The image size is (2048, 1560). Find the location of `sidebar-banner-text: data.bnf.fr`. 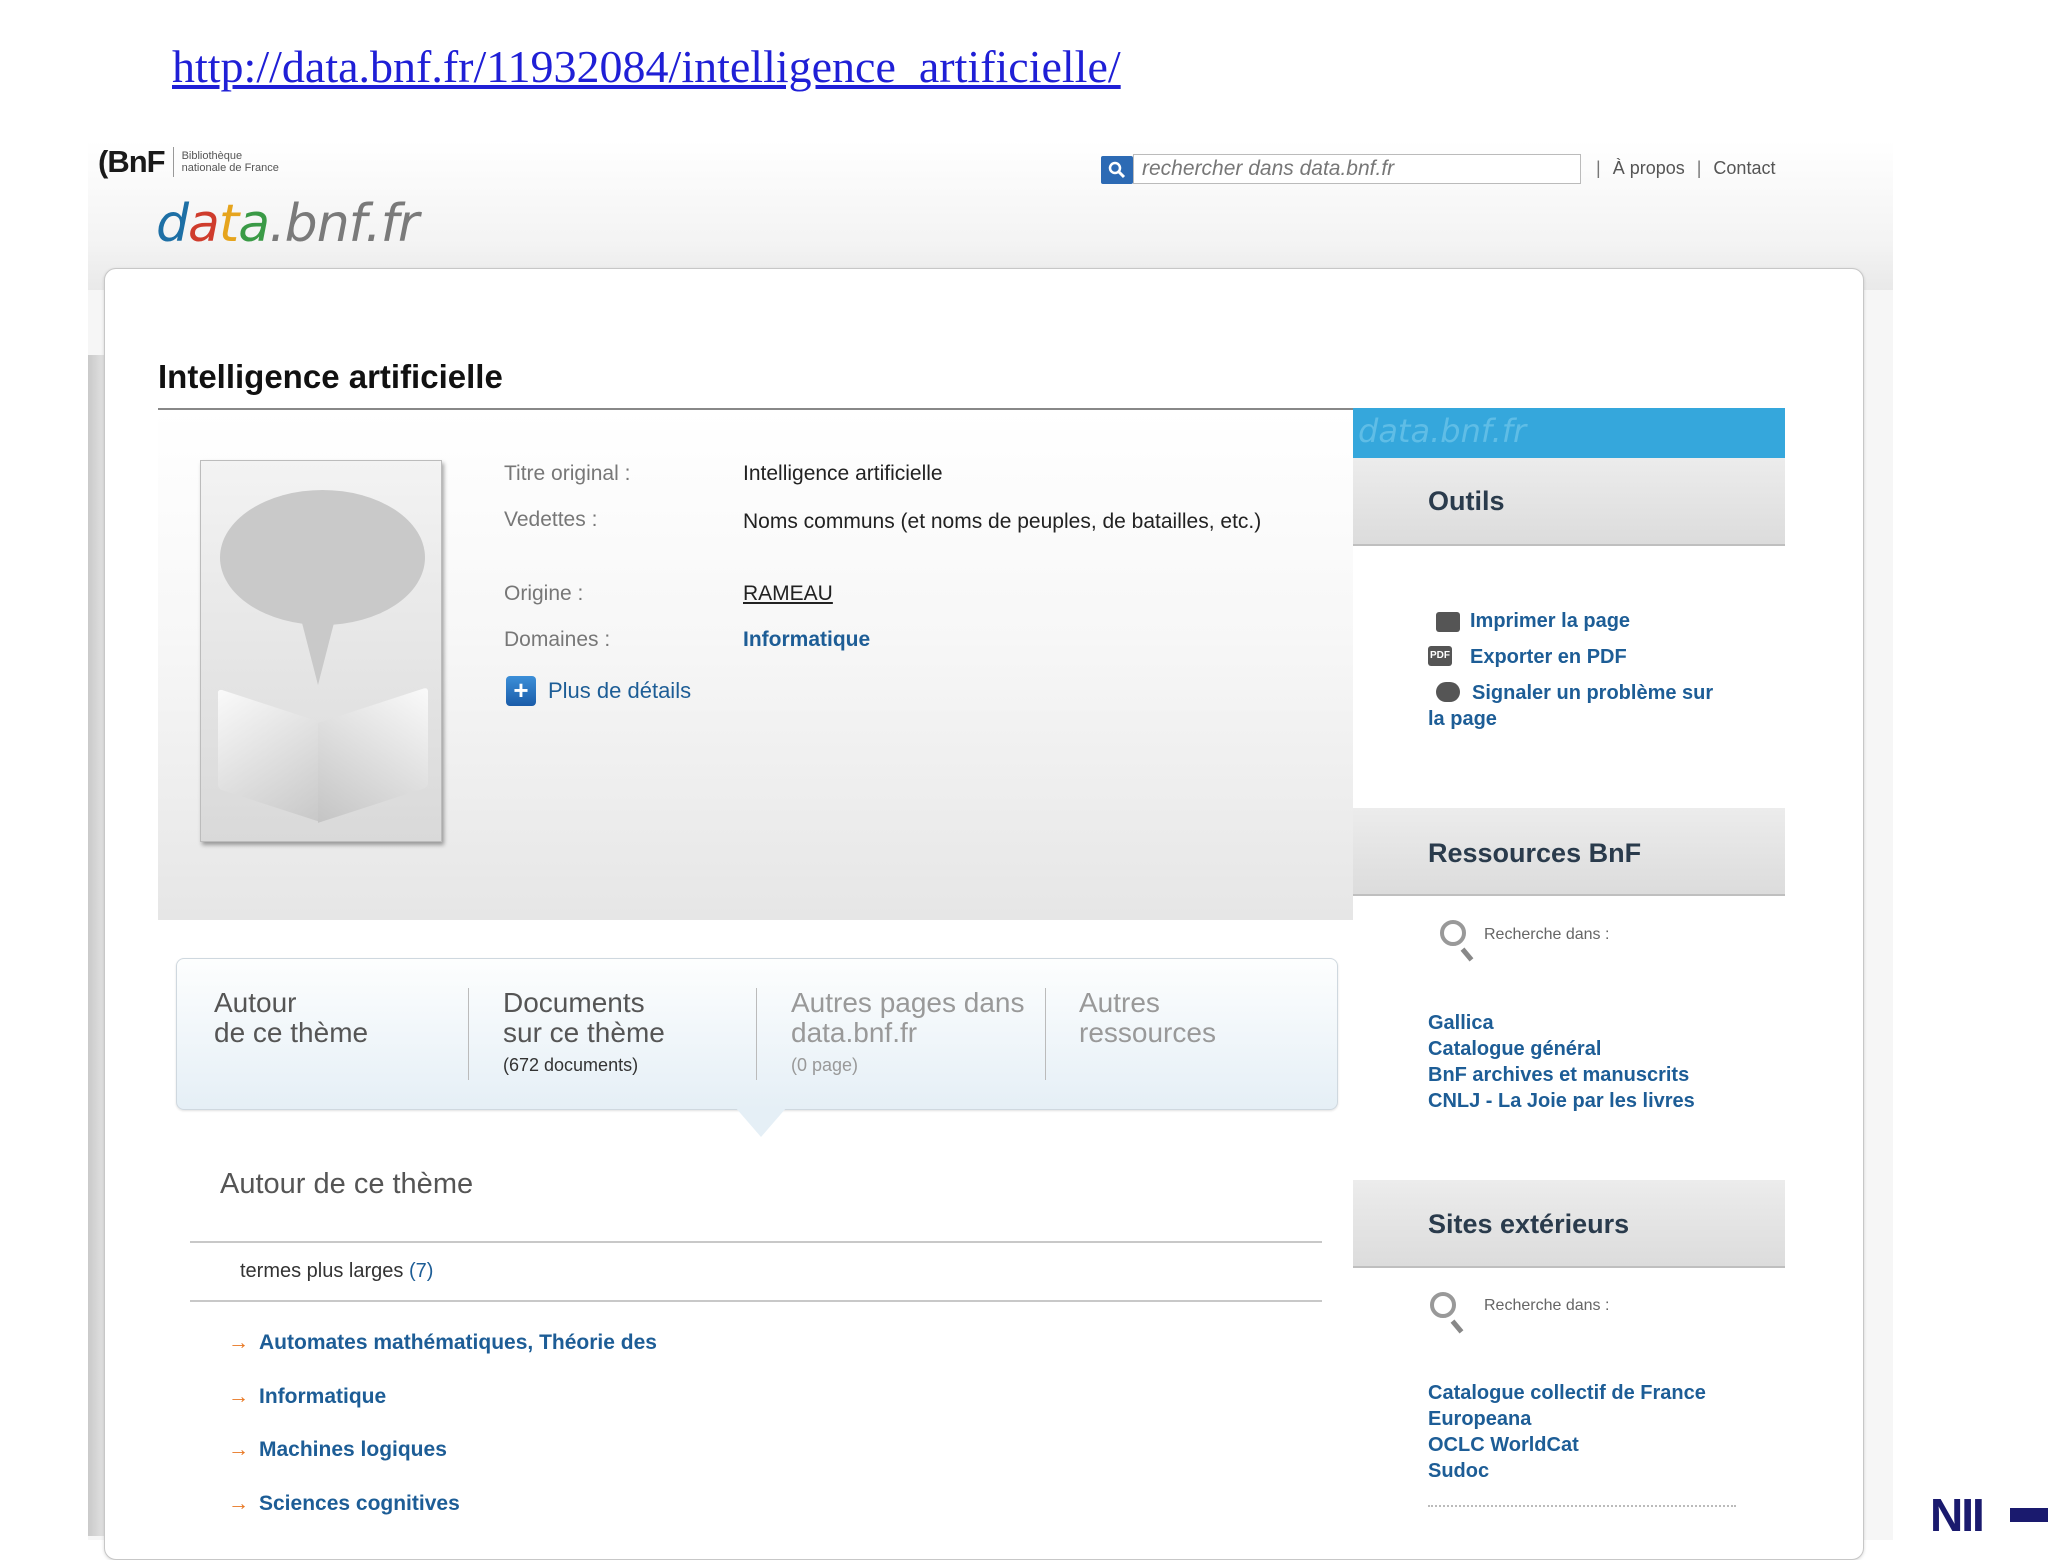

sidebar-banner-text: data.bnf.fr is located at coordinates (1442, 431).